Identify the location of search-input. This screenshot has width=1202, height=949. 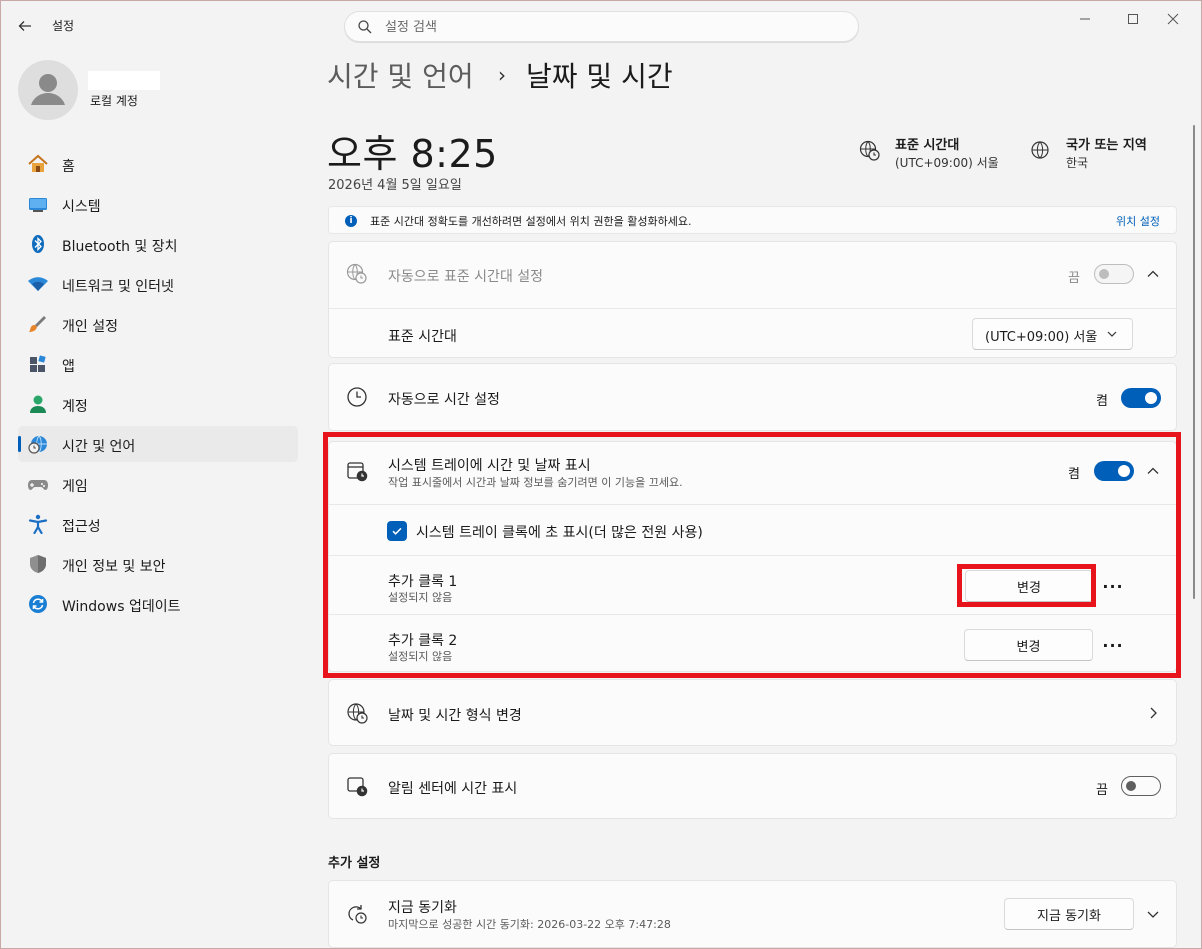
(605, 27).